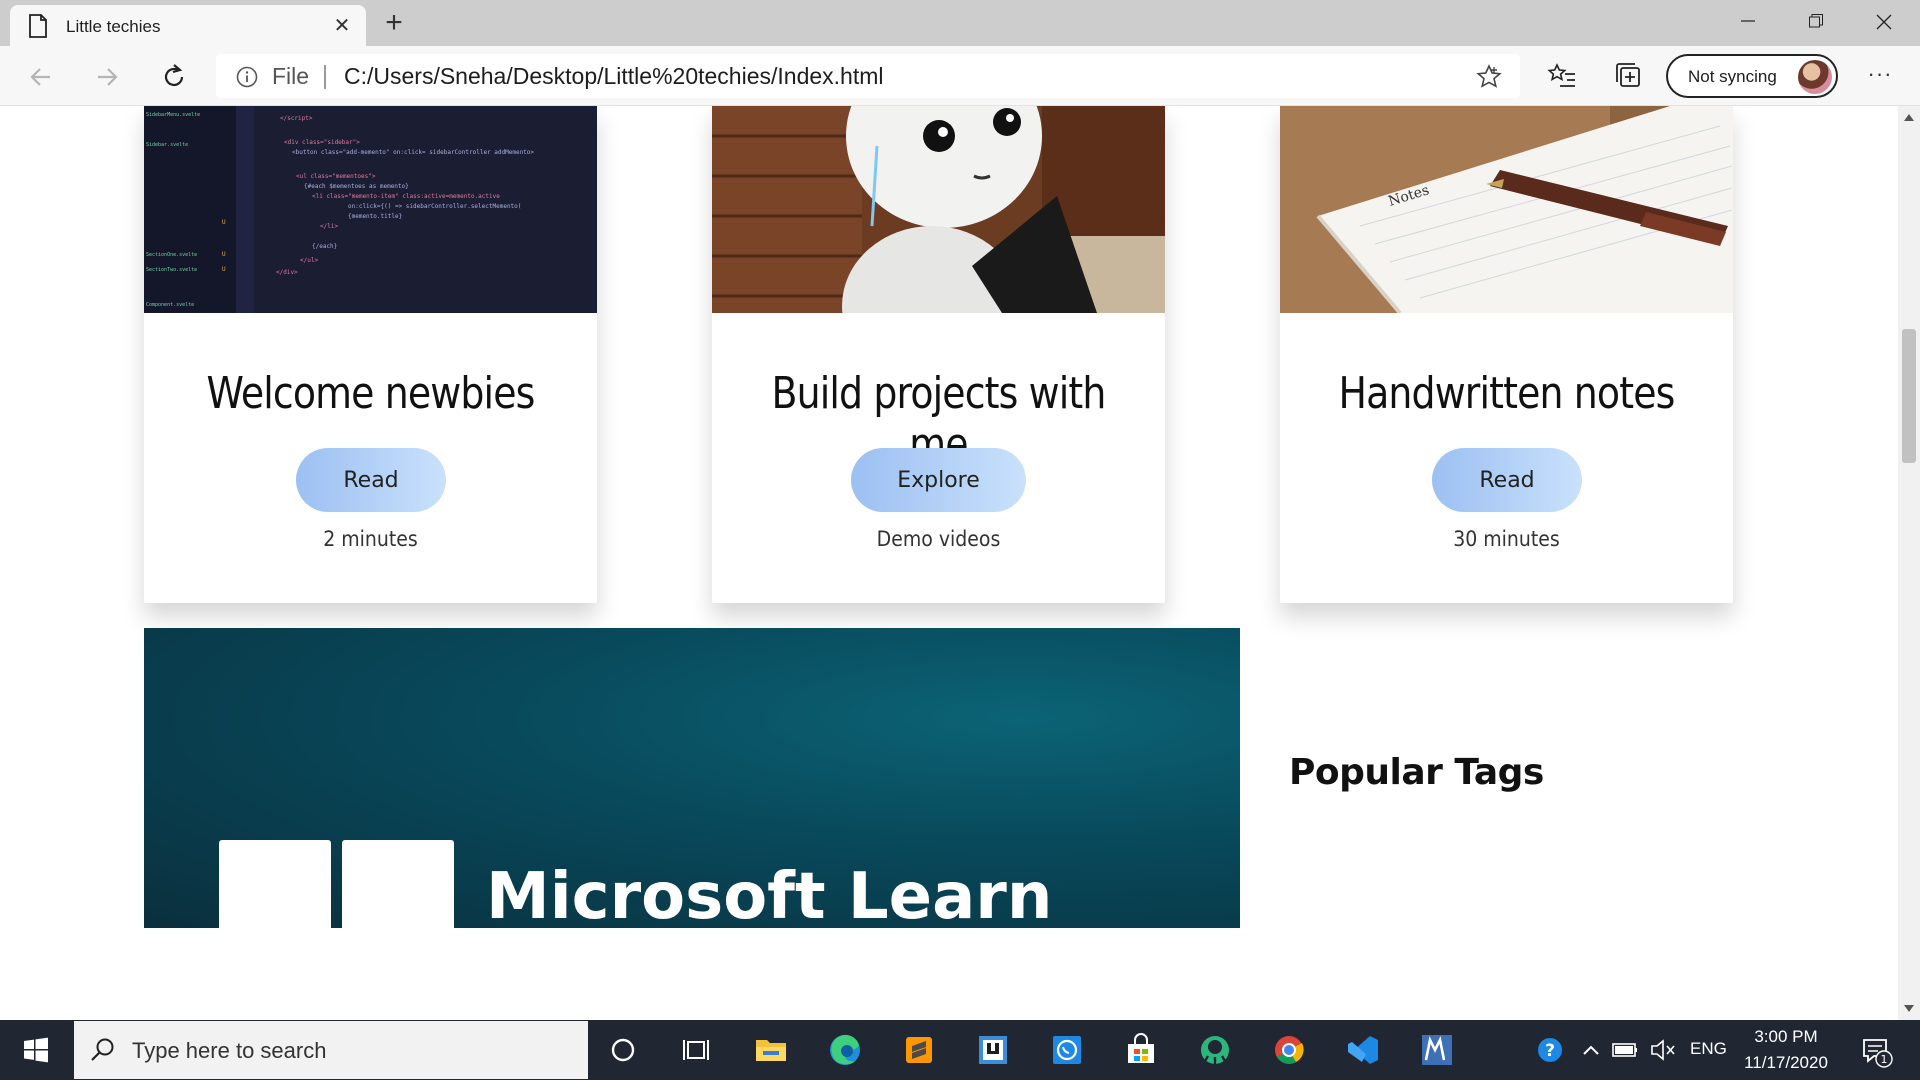 The image size is (1920, 1080). I want to click on new-tab-button: +, so click(394, 24).